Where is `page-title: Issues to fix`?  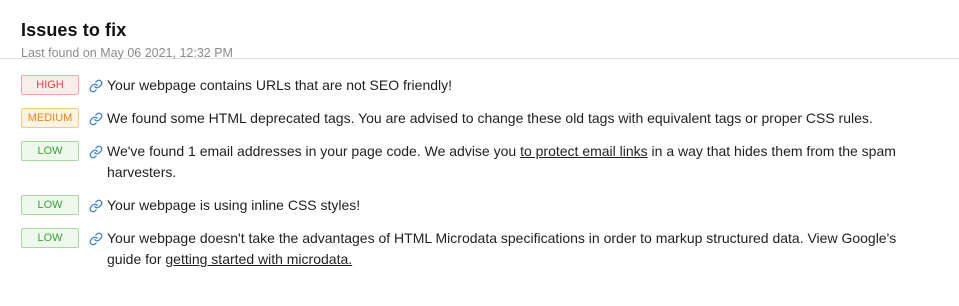 page-title: Issues to fix is located at coordinates (74, 30).